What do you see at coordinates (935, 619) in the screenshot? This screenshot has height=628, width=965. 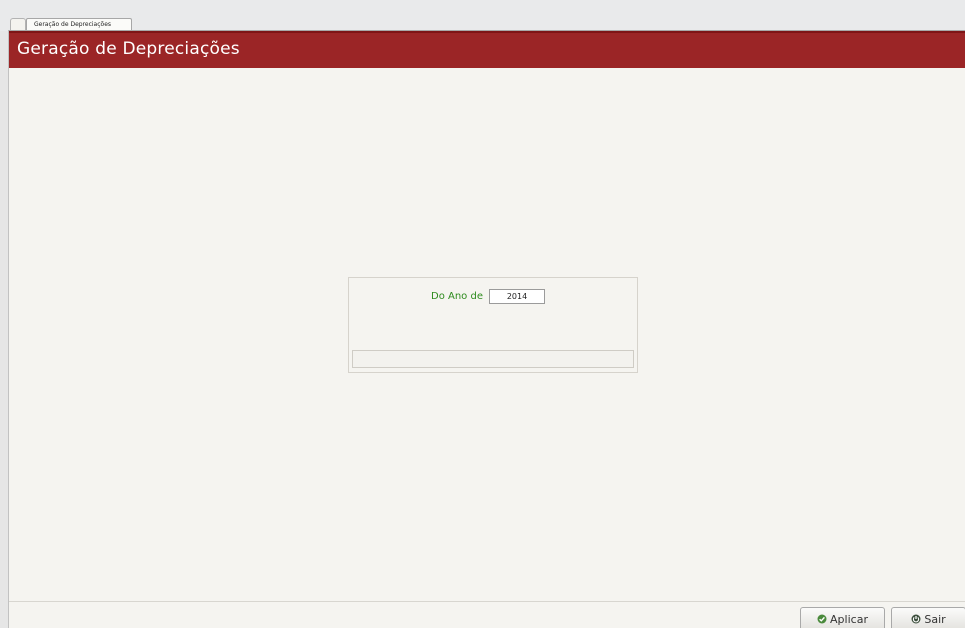 I see `exit-label: Sair` at bounding box center [935, 619].